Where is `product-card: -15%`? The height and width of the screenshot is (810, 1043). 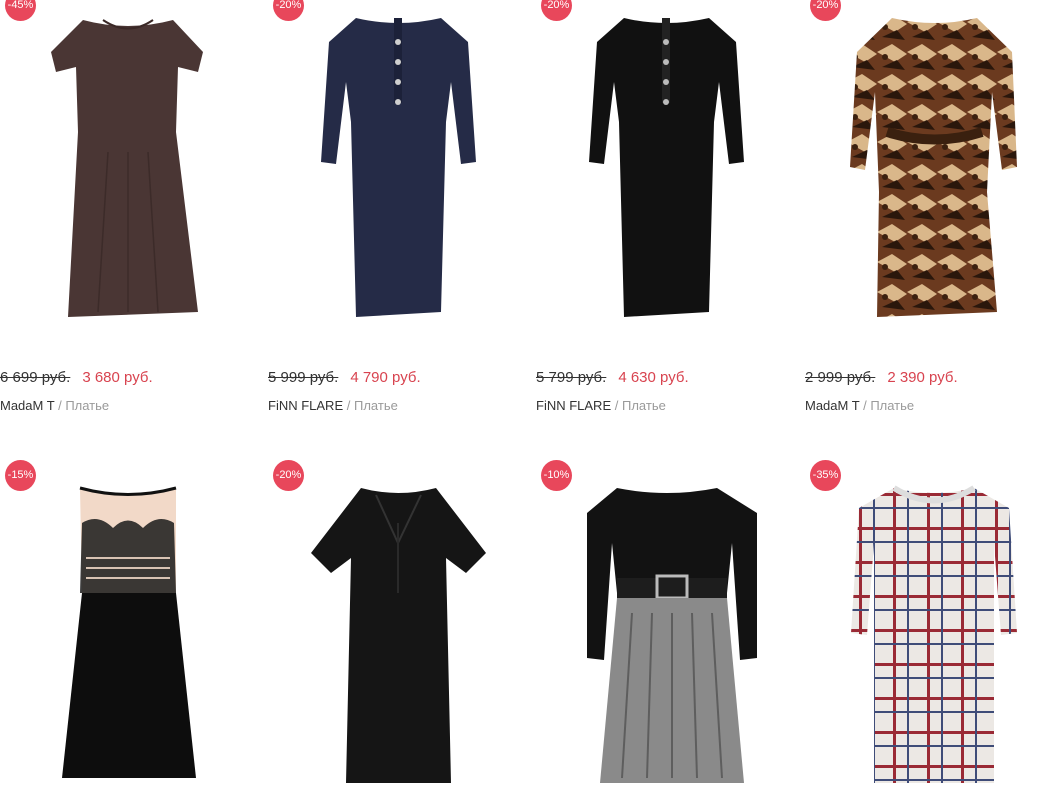 product-card: -15% is located at coordinates (125, 635).